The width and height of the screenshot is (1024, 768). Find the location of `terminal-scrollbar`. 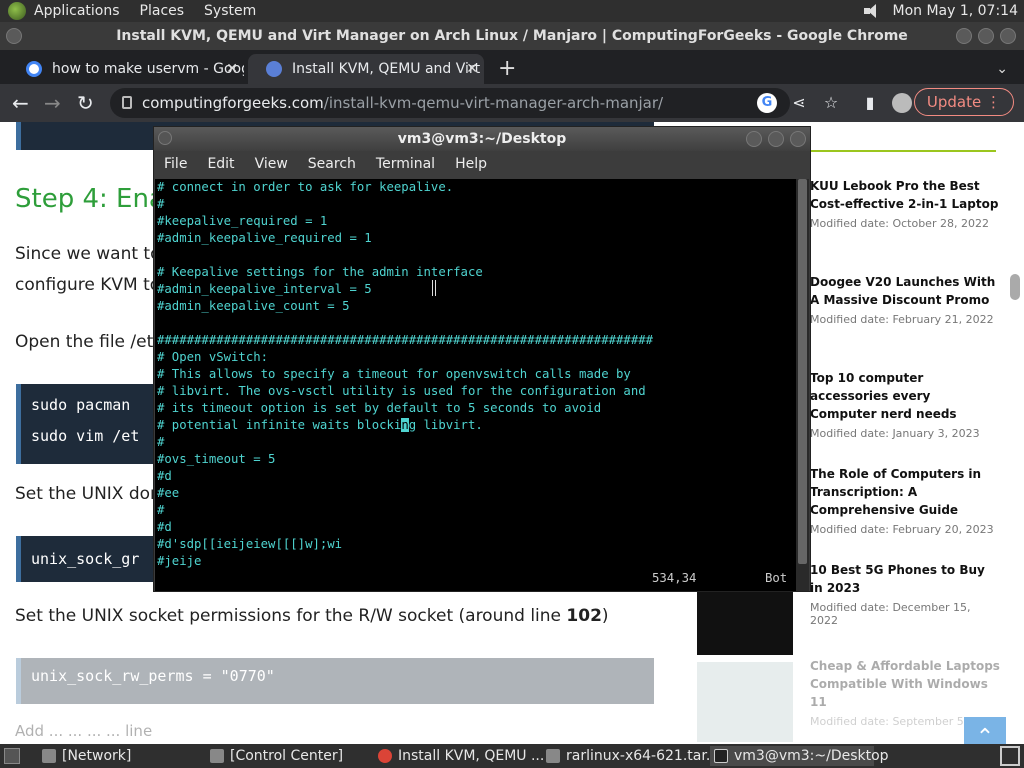

terminal-scrollbar is located at coordinates (802, 385).